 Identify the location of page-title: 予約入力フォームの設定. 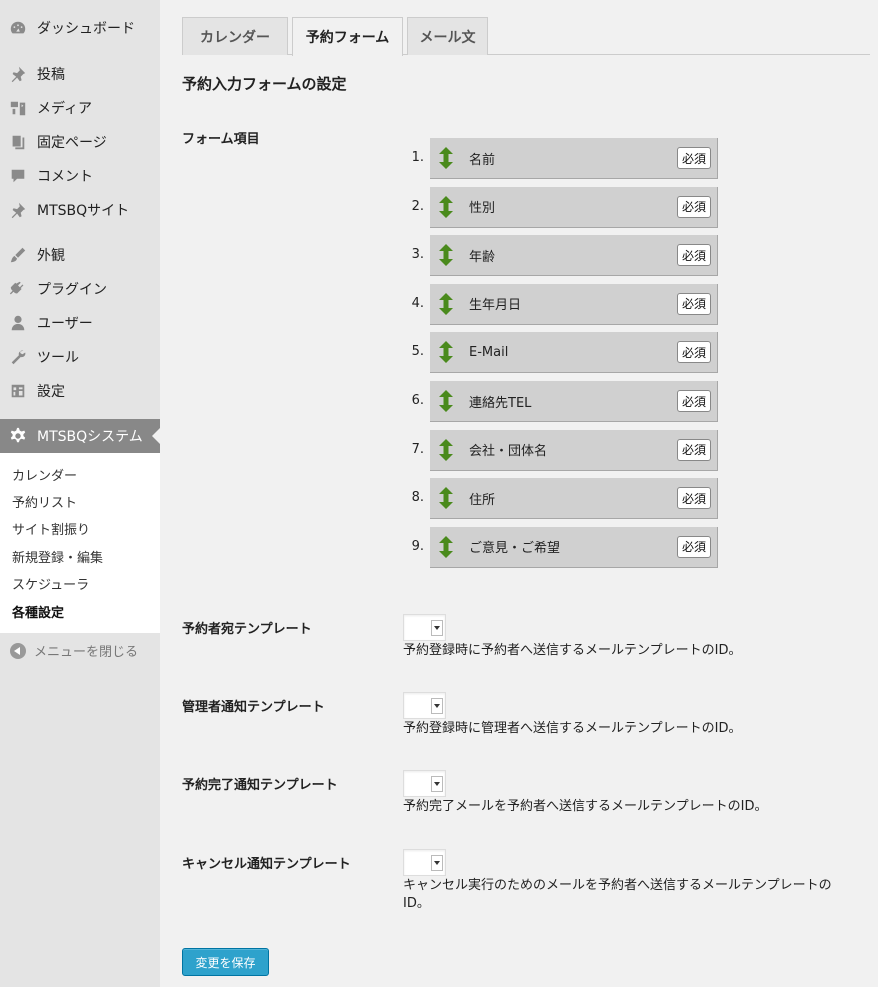
(264, 84).